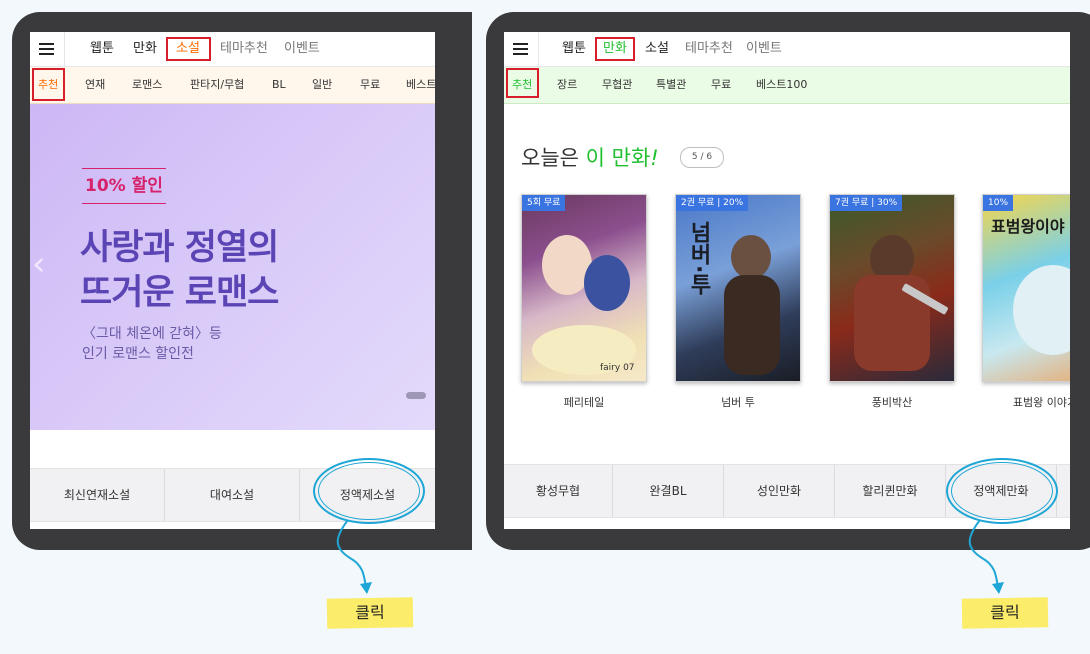 Image resolution: width=1090 pixels, height=654 pixels. What do you see at coordinates (232, 495) in the screenshot?
I see `cat-rental-novel: 대여소설` at bounding box center [232, 495].